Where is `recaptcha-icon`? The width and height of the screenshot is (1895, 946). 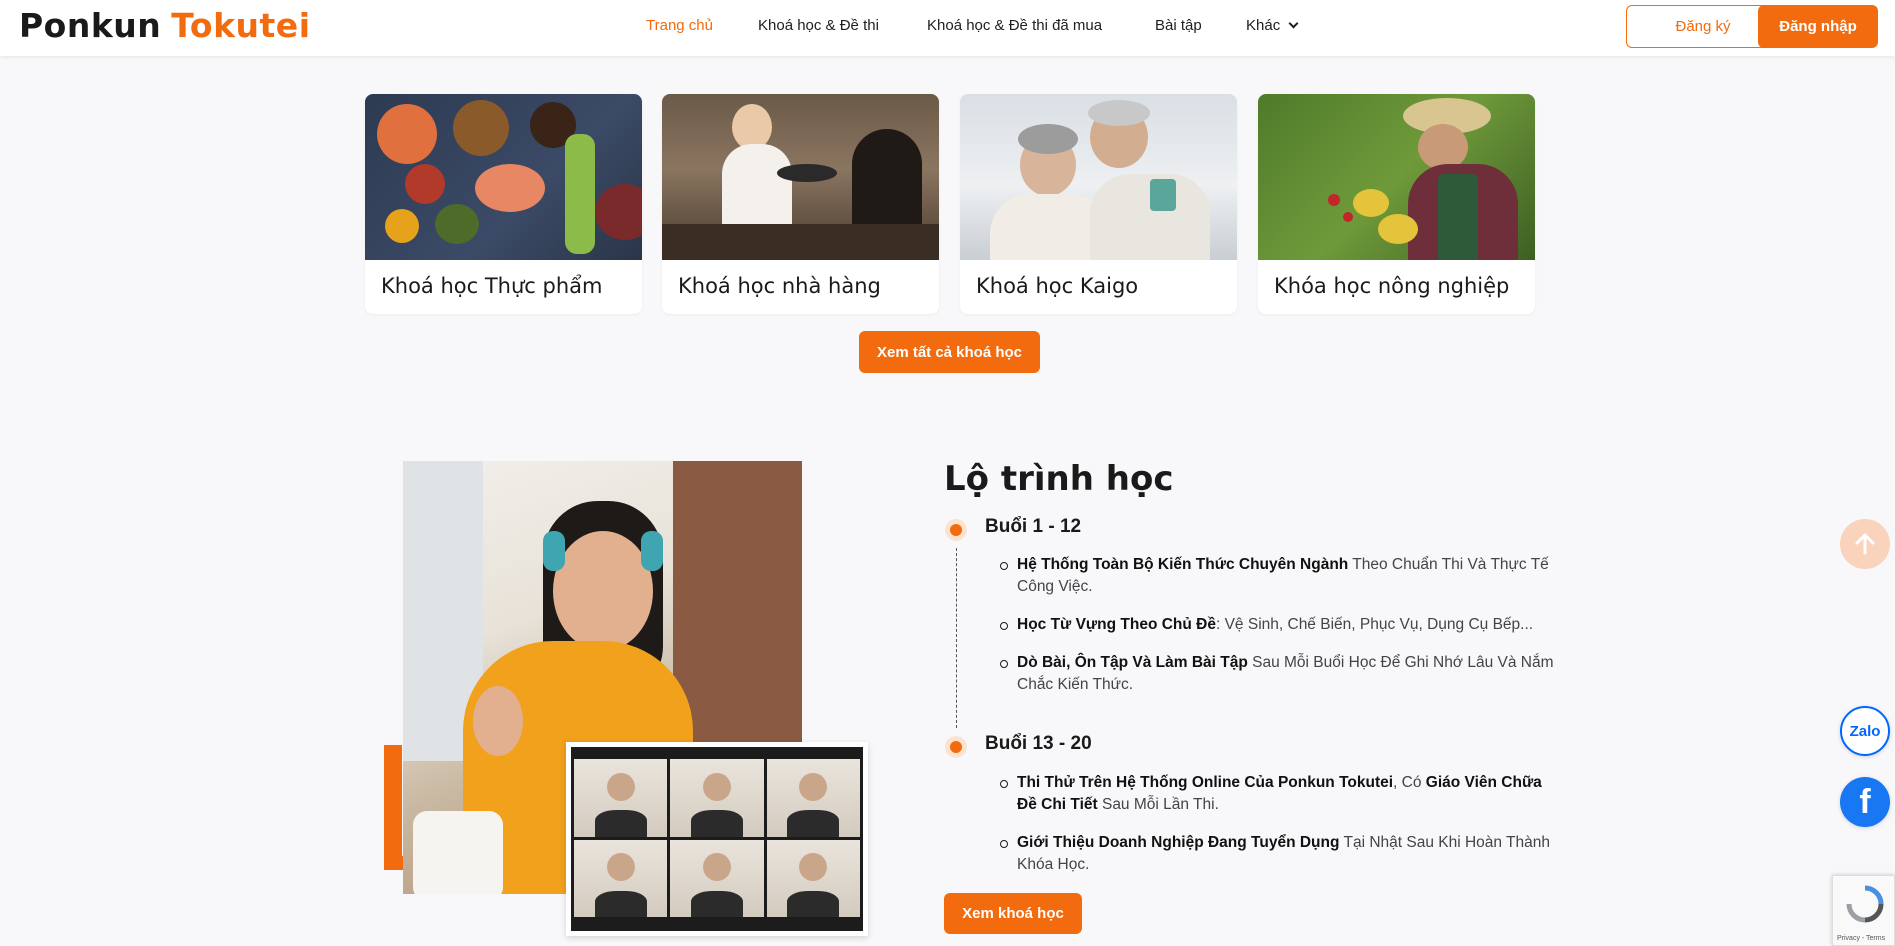 recaptcha-icon is located at coordinates (1865, 904).